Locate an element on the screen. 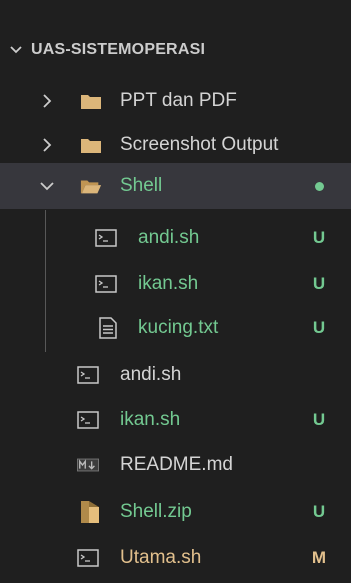 This screenshot has width=351, height=583. tree-item-ikan-sh: ikan.sh U is located at coordinates (175, 420).